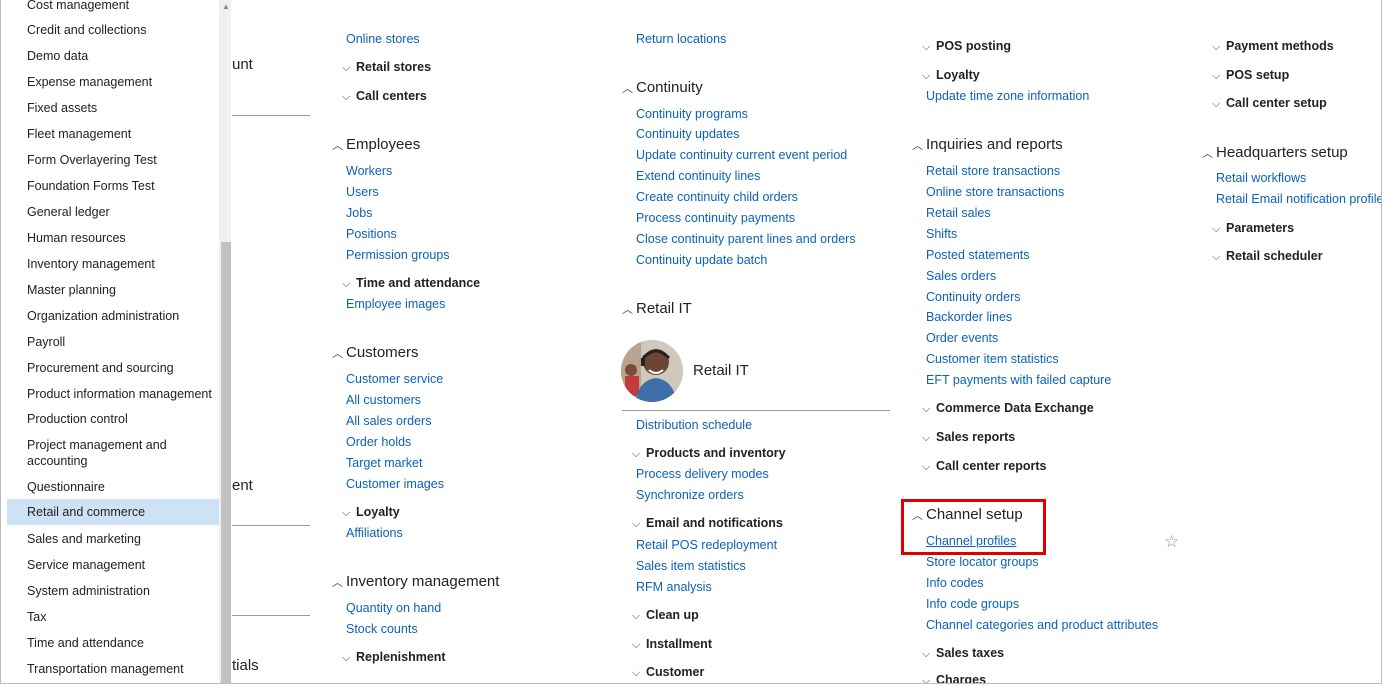 Image resolution: width=1382 pixels, height=684 pixels. What do you see at coordinates (113, 512) in the screenshot?
I see `sidebar-item-retail-and-commerce: Retail and commerce` at bounding box center [113, 512].